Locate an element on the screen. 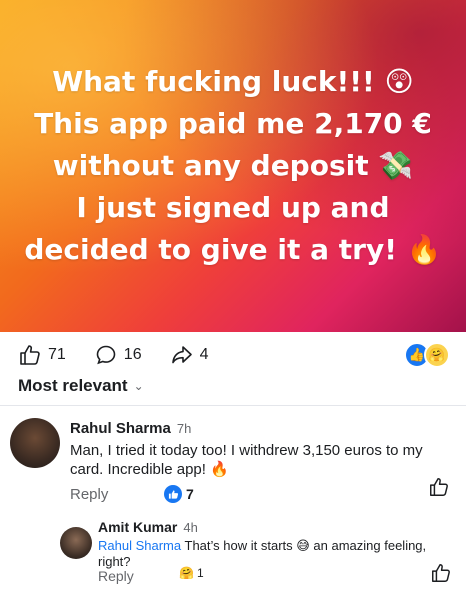 This screenshot has height=600, width=466. chevron-down-icon: ⌄ is located at coordinates (138, 386).